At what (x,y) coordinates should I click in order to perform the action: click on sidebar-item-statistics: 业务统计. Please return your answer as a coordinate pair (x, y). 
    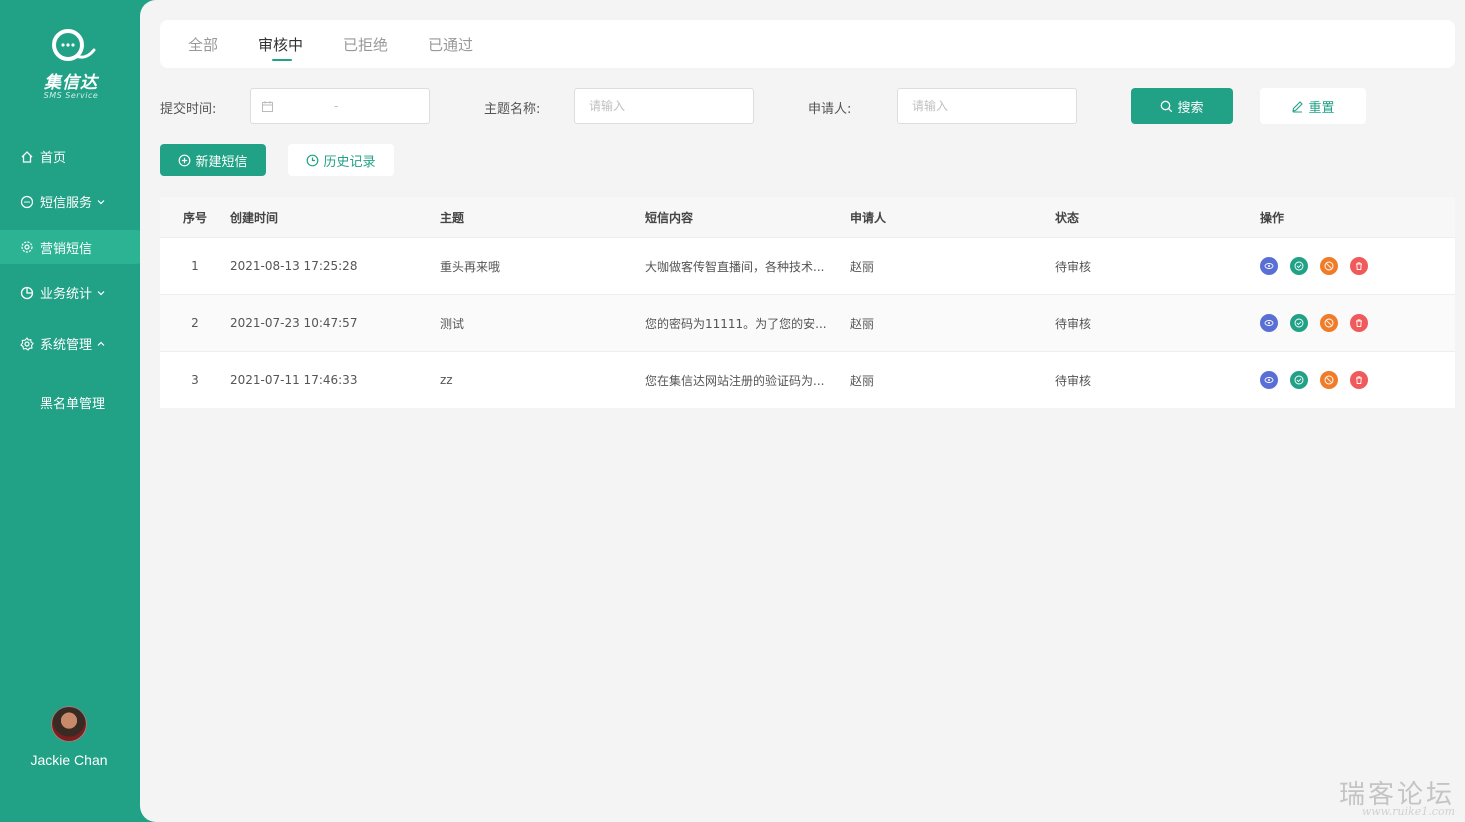
    Looking at the image, I should click on (75, 292).